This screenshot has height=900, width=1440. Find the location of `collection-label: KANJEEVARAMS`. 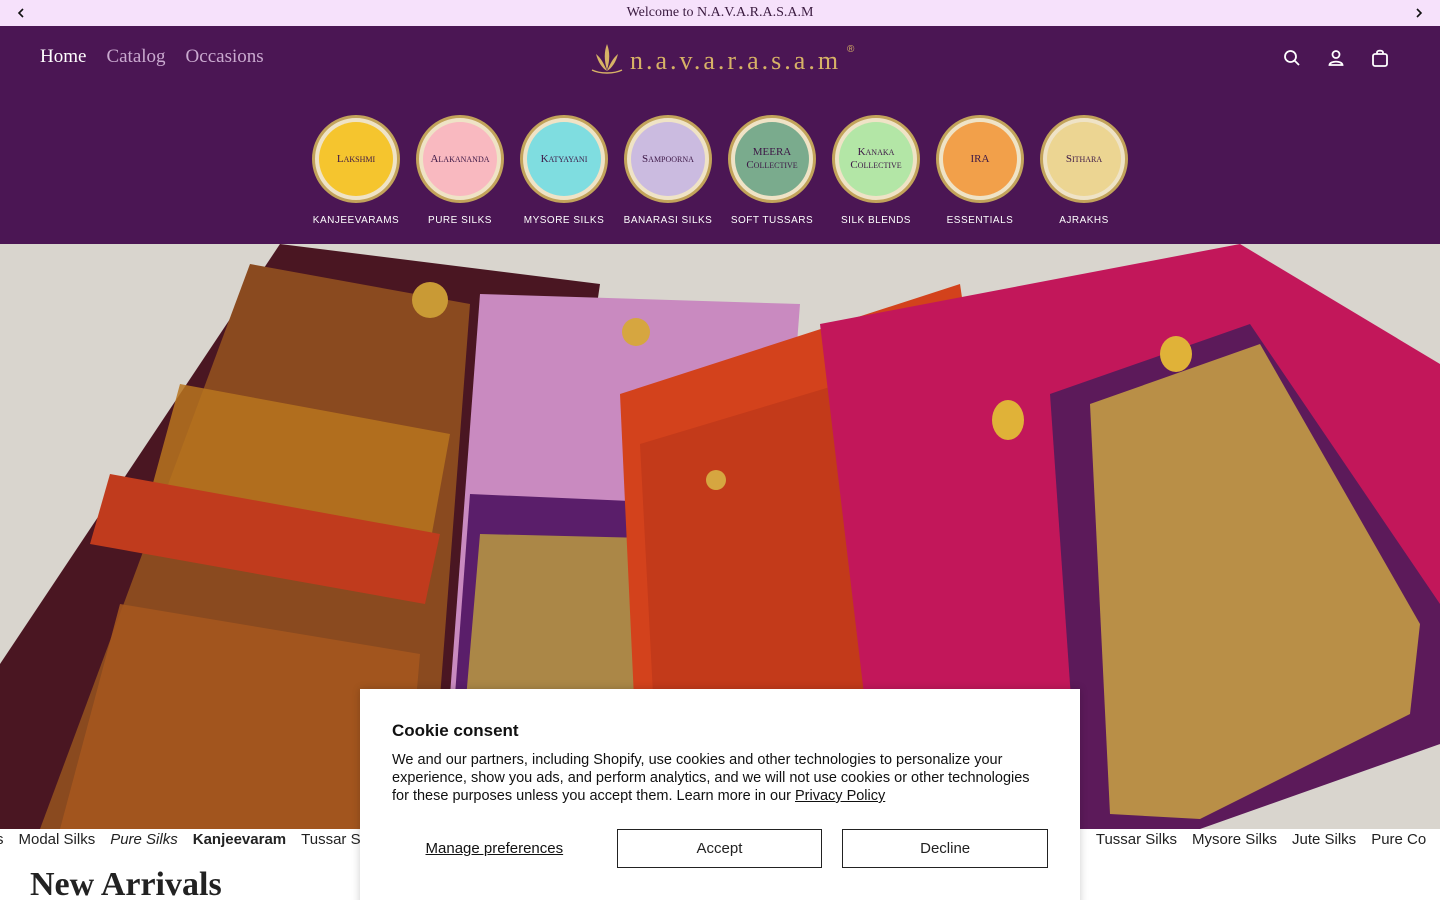

collection-label: KANJEEVARAMS is located at coordinates (356, 220).